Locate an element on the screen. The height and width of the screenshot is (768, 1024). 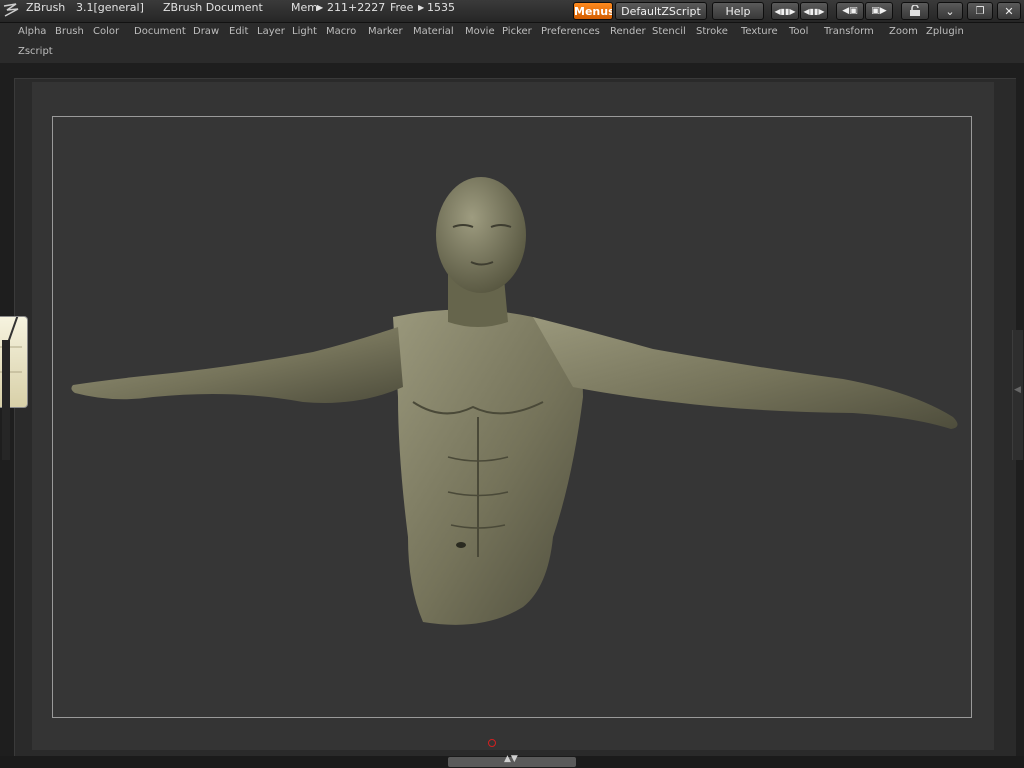
menu-tool: Tool is located at coordinates (798, 32).